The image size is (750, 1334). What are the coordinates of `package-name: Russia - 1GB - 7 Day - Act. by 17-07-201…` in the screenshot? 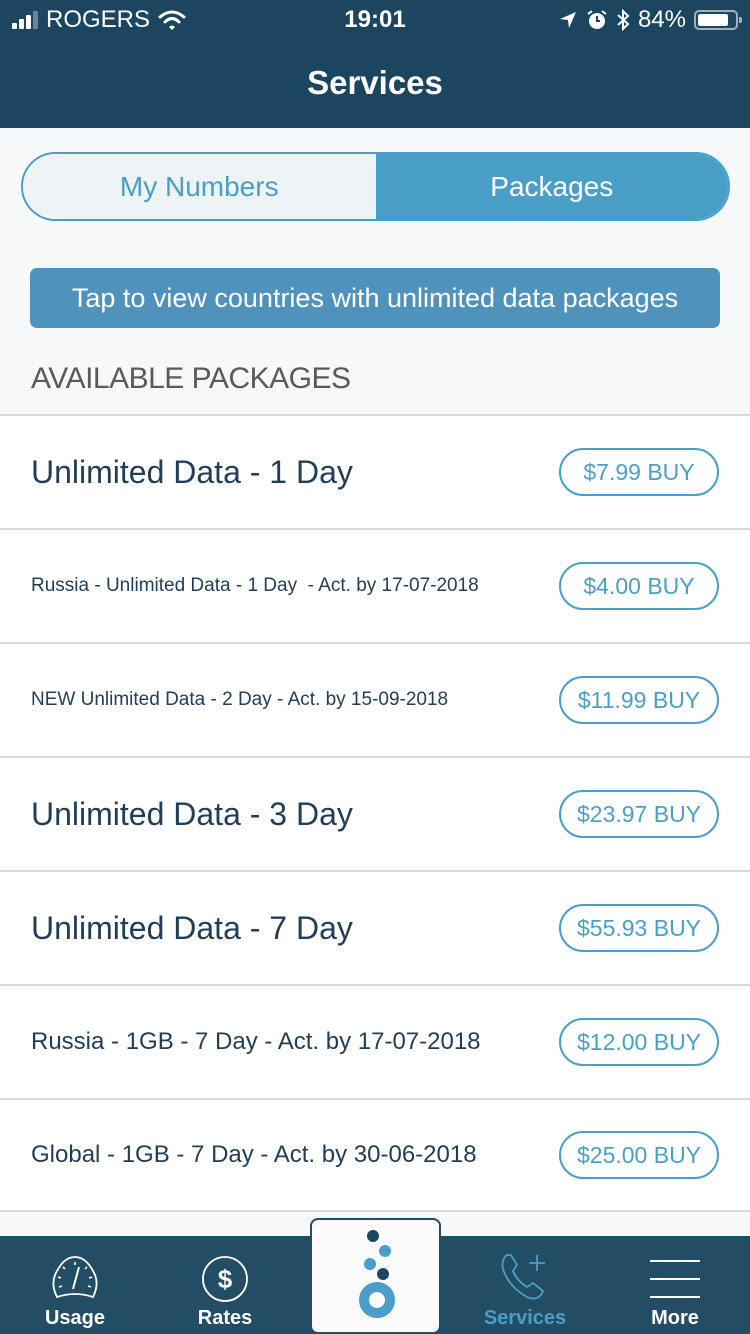 It's located at (256, 1041).